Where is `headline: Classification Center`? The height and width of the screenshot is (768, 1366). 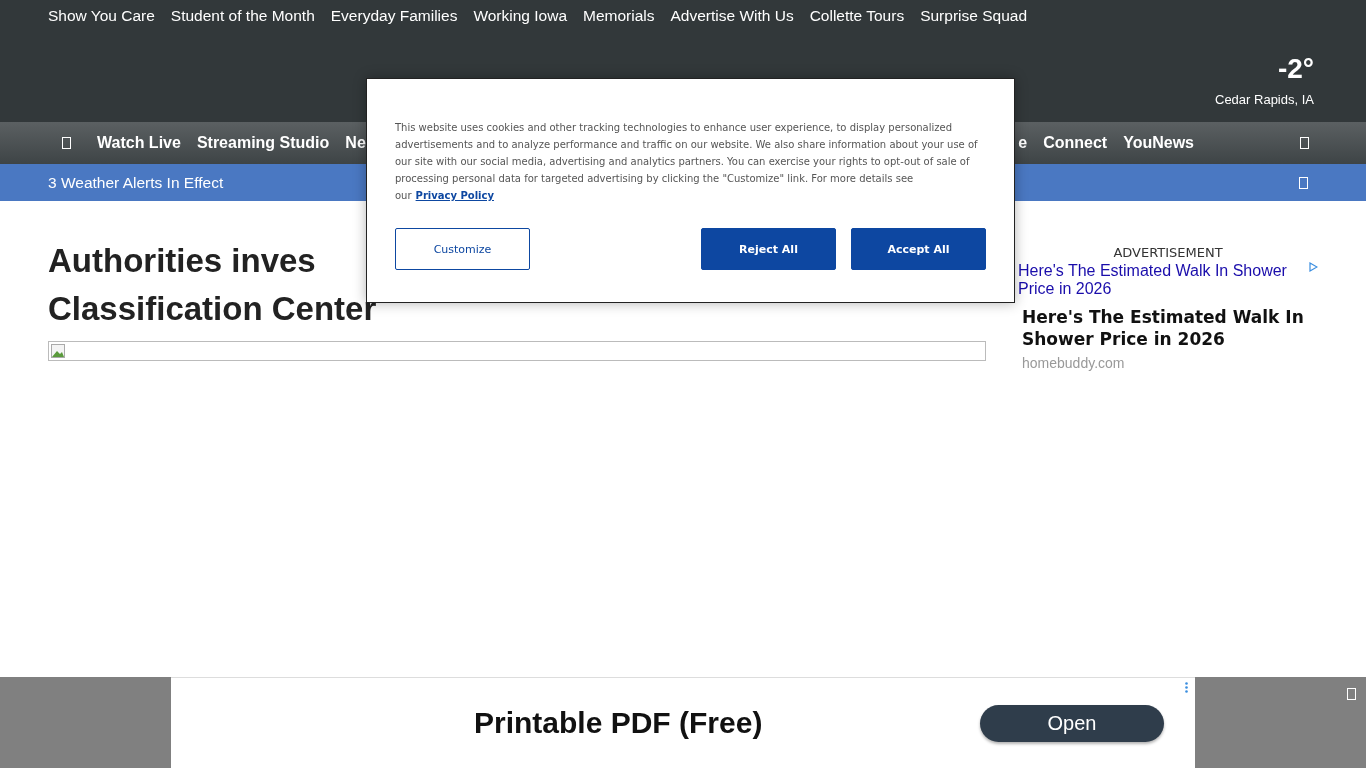
headline: Classification Center is located at coordinates (212, 309).